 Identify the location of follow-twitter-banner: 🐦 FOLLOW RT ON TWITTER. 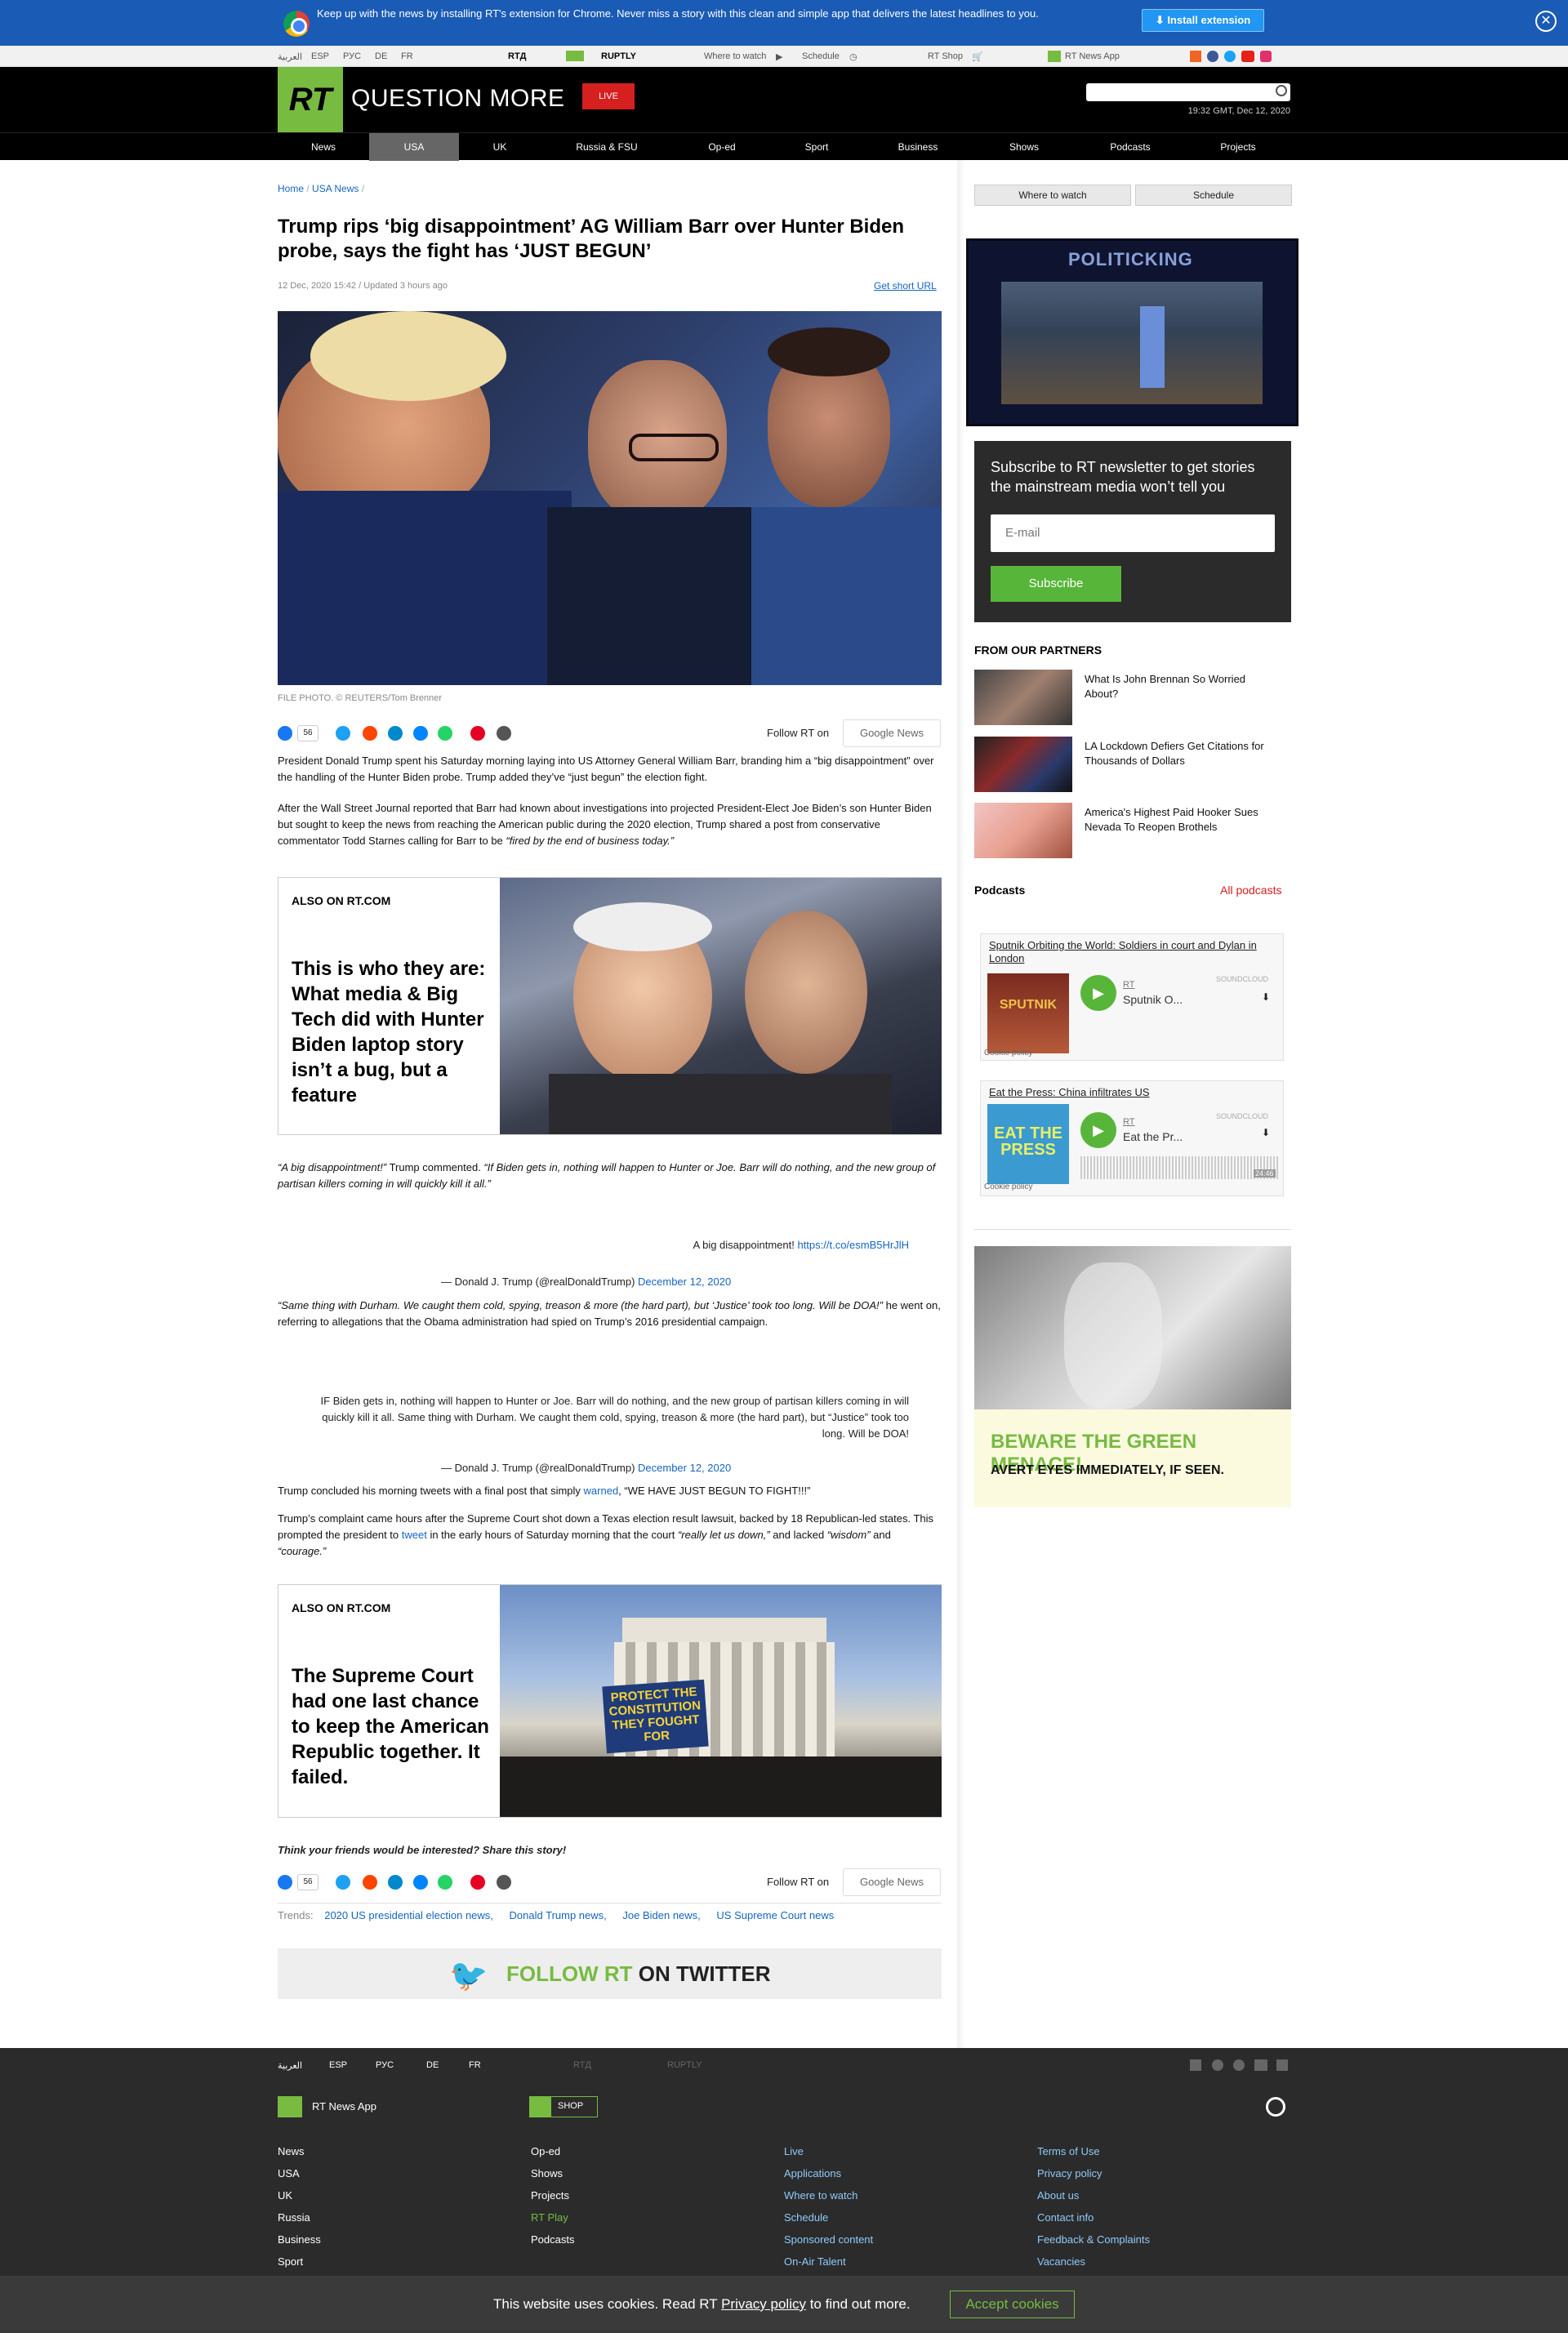
(610, 1973).